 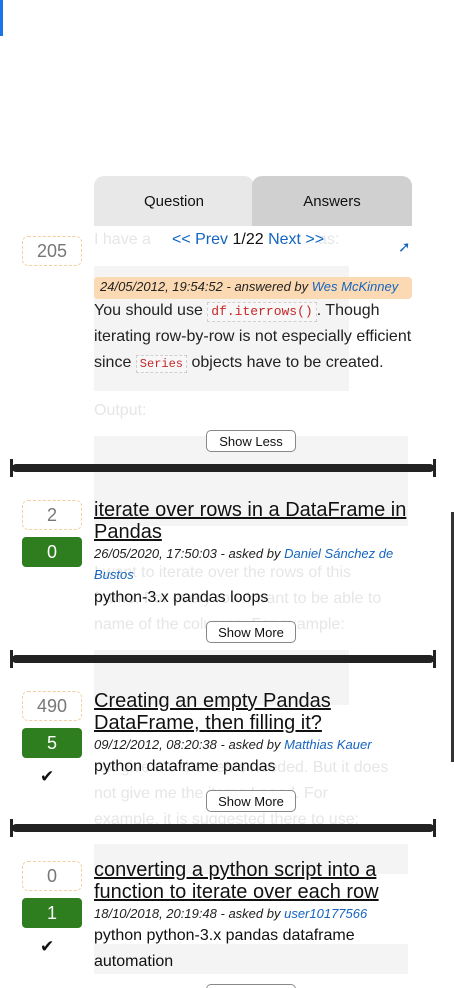 What do you see at coordinates (296, 239) in the screenshot?
I see `next-answer-link: Next >>` at bounding box center [296, 239].